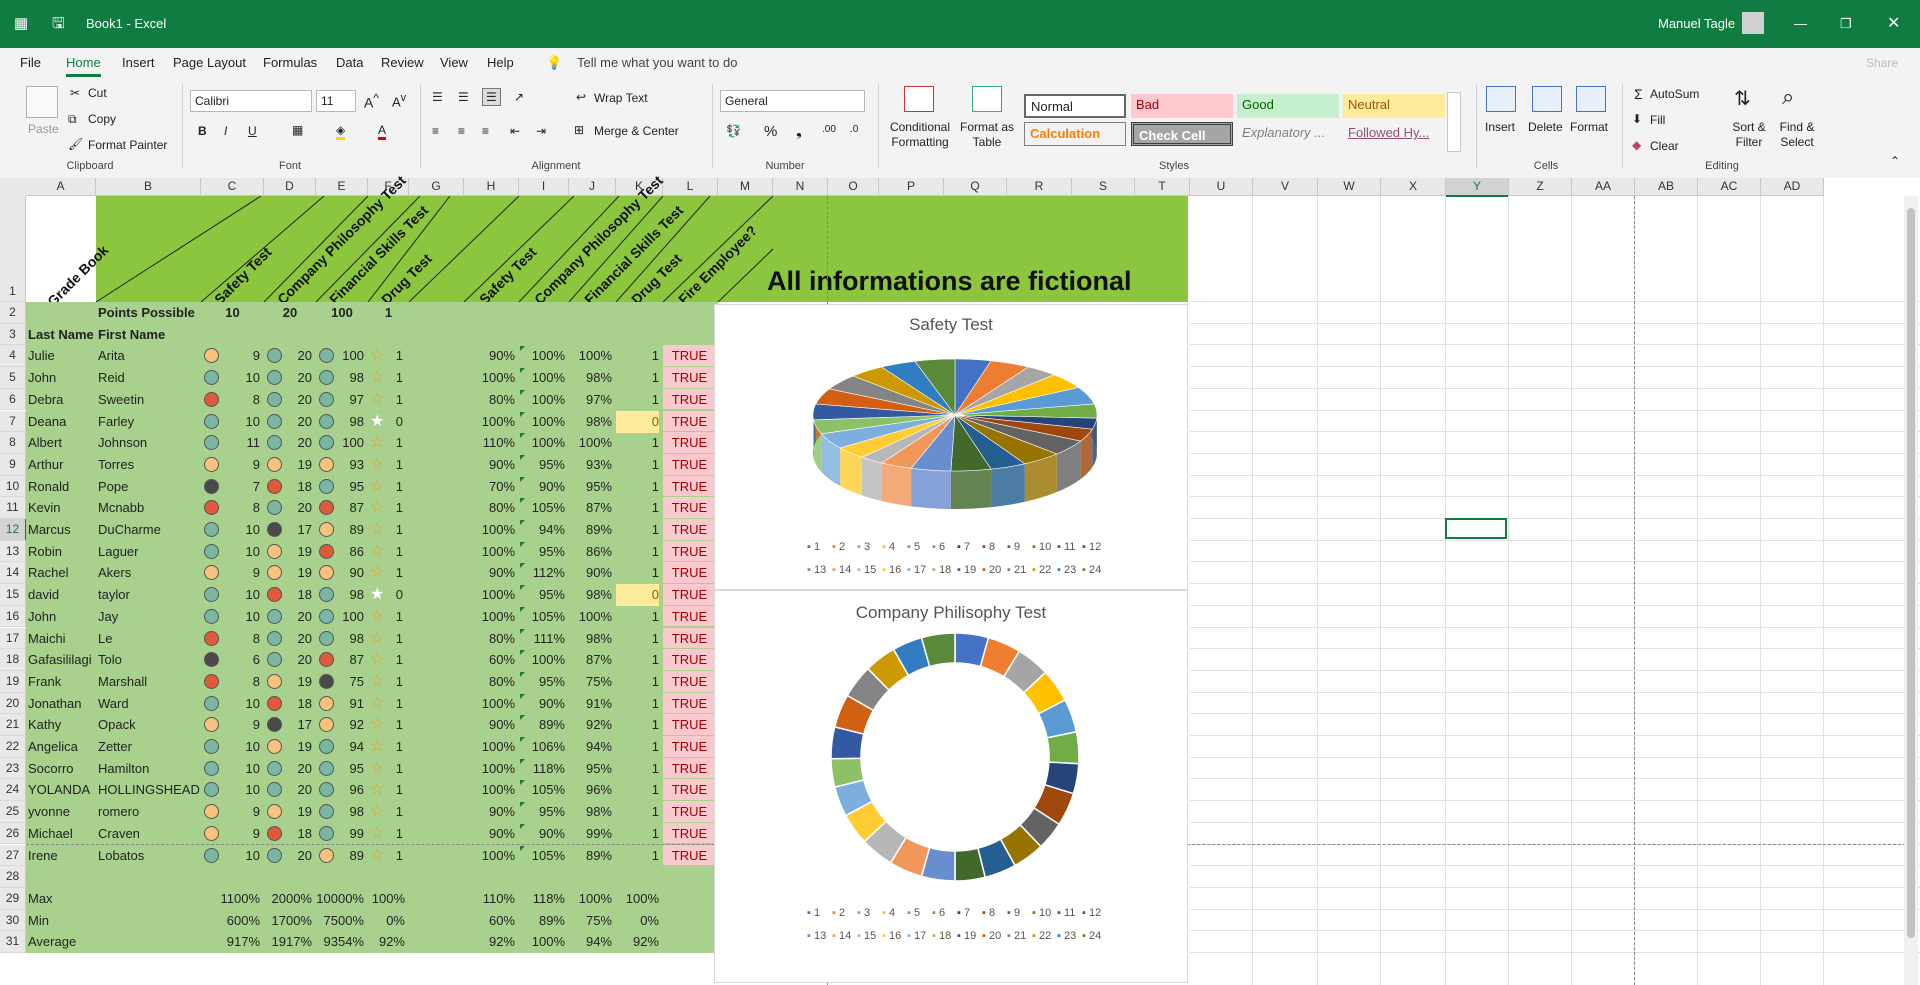  What do you see at coordinates (920, 135) in the screenshot?
I see `conditional-formatting-button: Conditional Formatting` at bounding box center [920, 135].